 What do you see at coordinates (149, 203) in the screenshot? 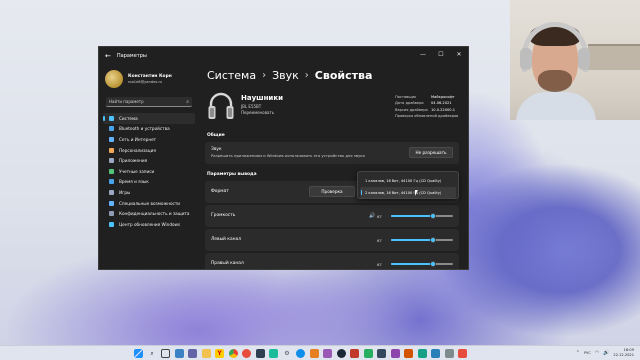
I see `sidebar-item: Специальные возможности` at bounding box center [149, 203].